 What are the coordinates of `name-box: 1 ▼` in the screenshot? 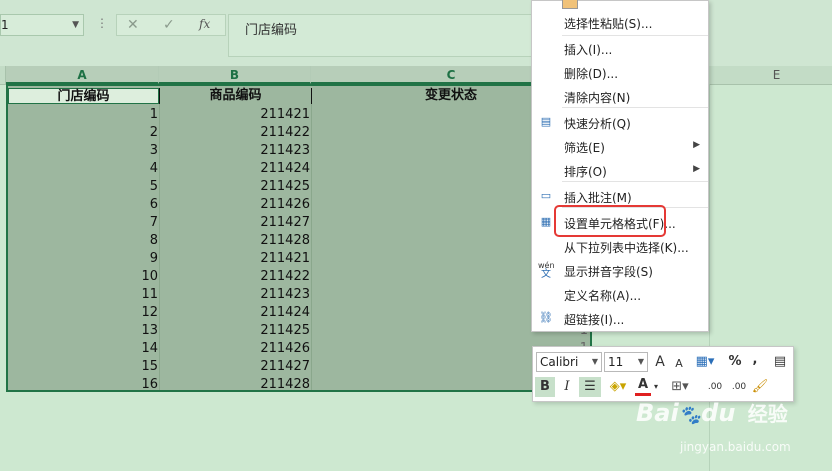 It's located at (42, 25).